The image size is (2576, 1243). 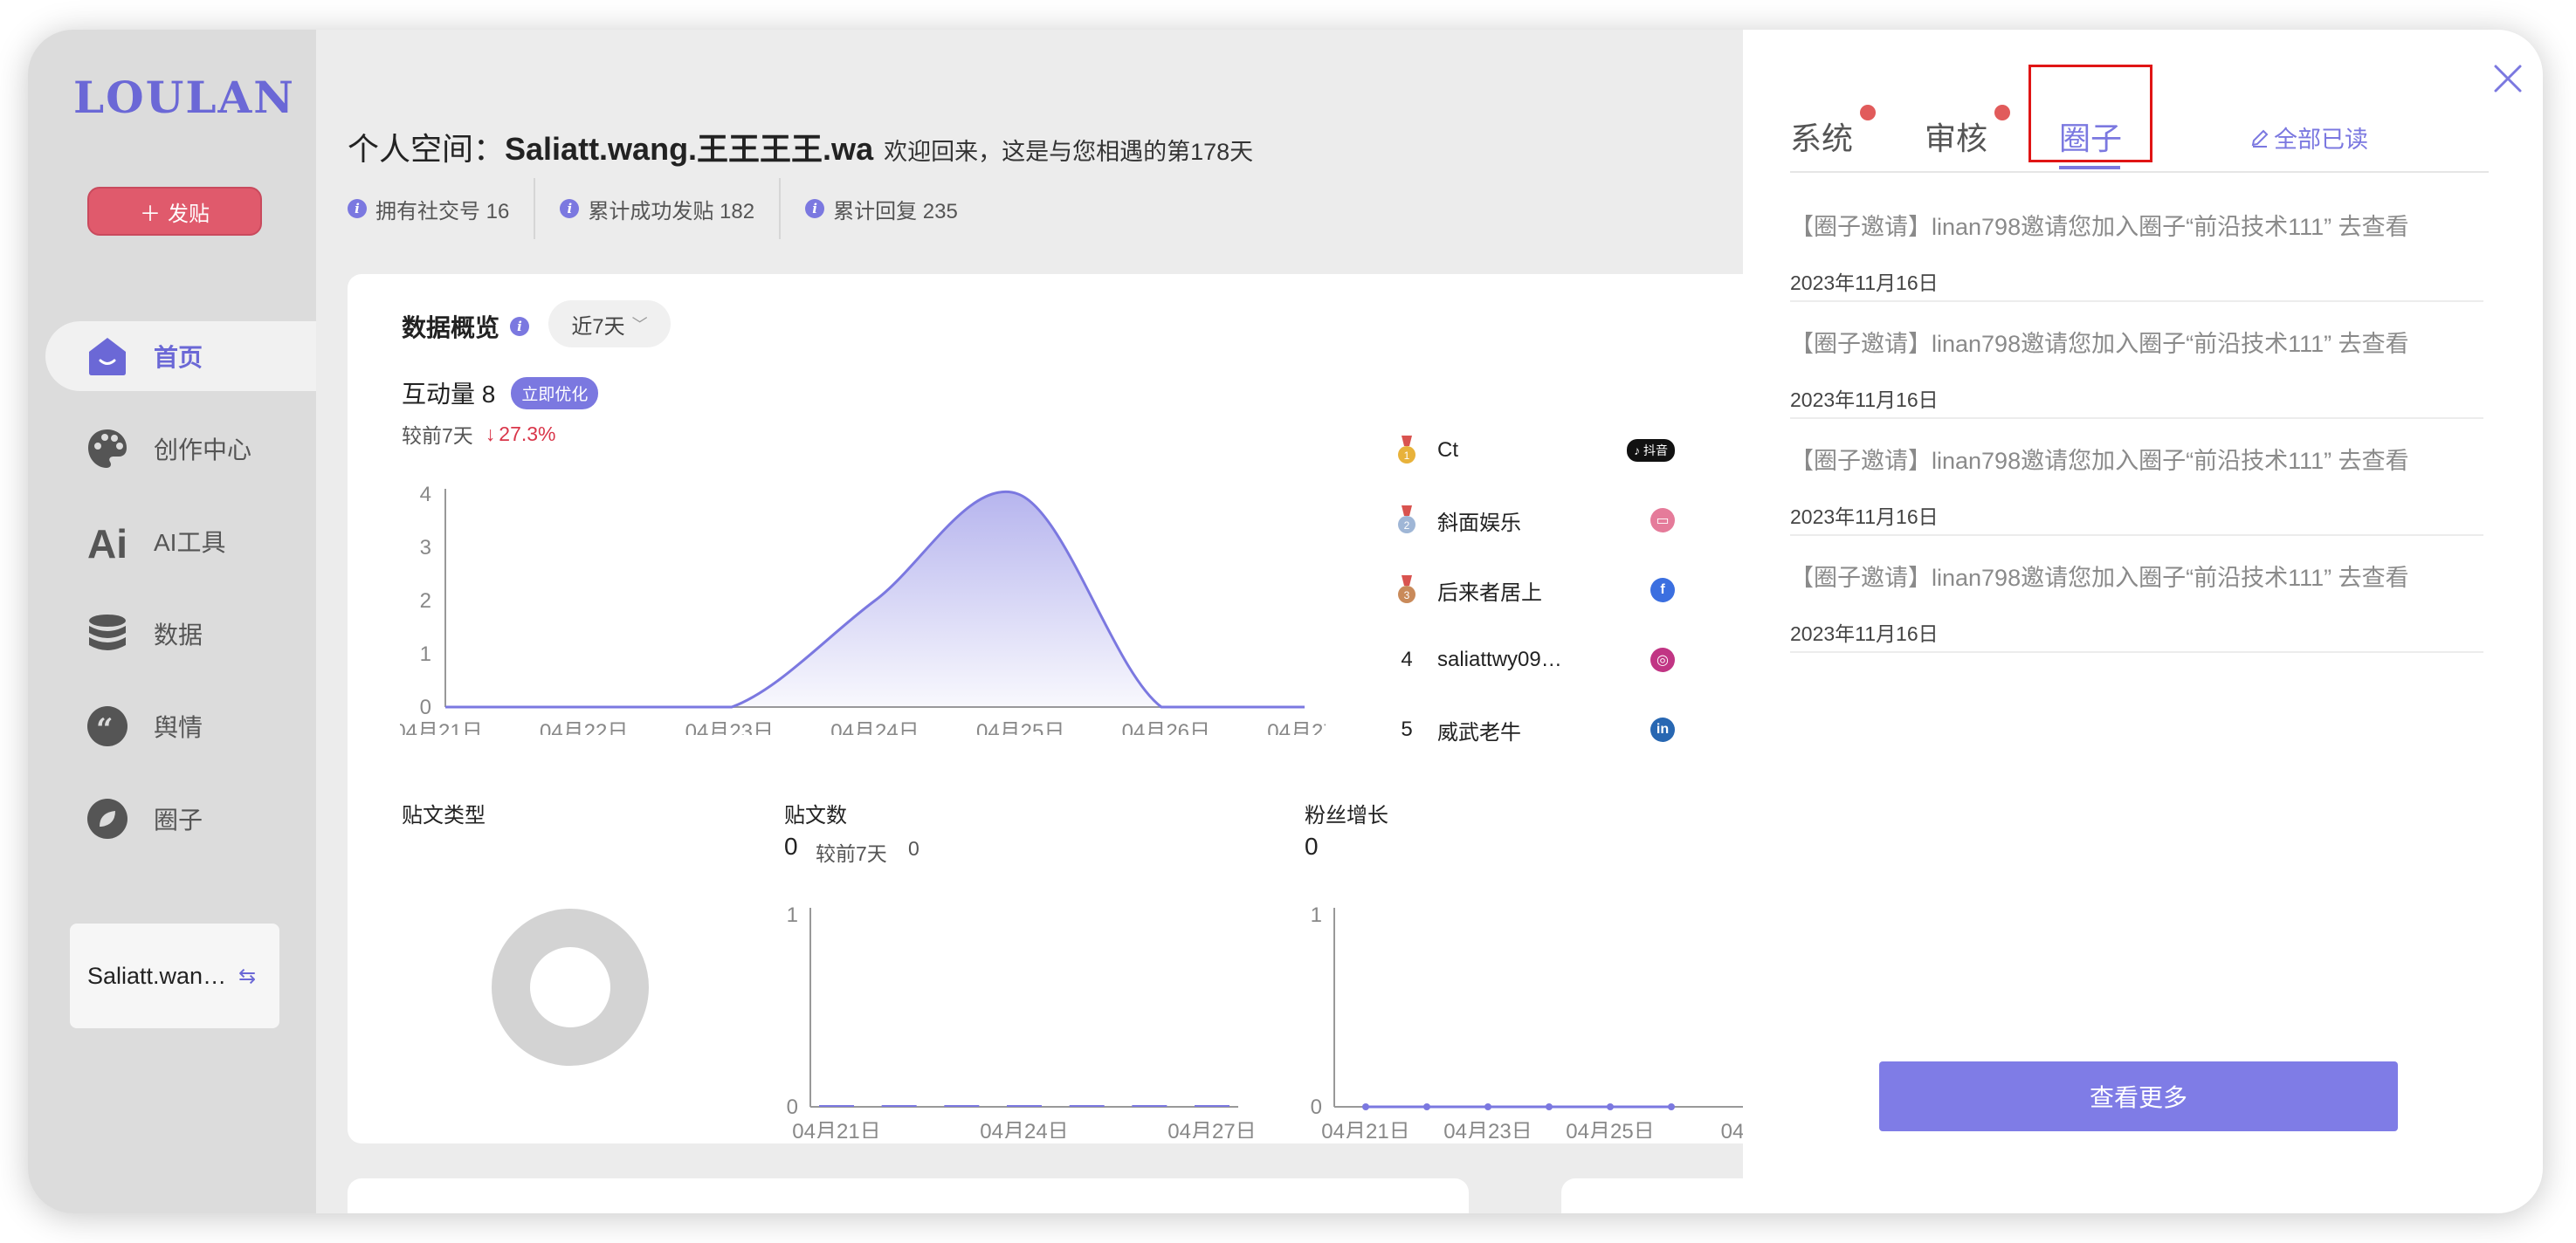 What do you see at coordinates (190, 542) in the screenshot?
I see `sidebar-item-label: AI工具` at bounding box center [190, 542].